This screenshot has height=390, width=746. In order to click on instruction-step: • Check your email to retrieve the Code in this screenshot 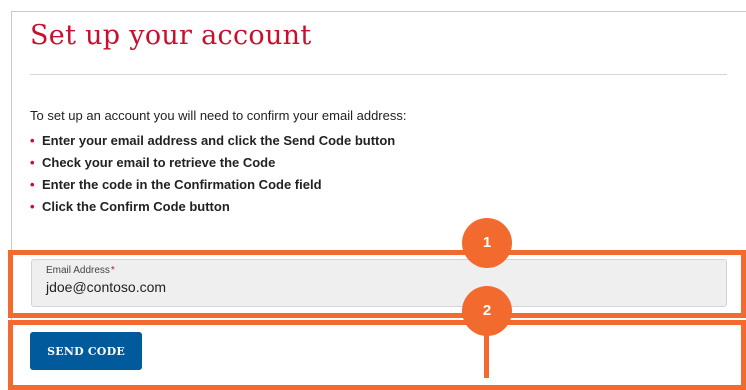, I will do `click(212, 163)`.